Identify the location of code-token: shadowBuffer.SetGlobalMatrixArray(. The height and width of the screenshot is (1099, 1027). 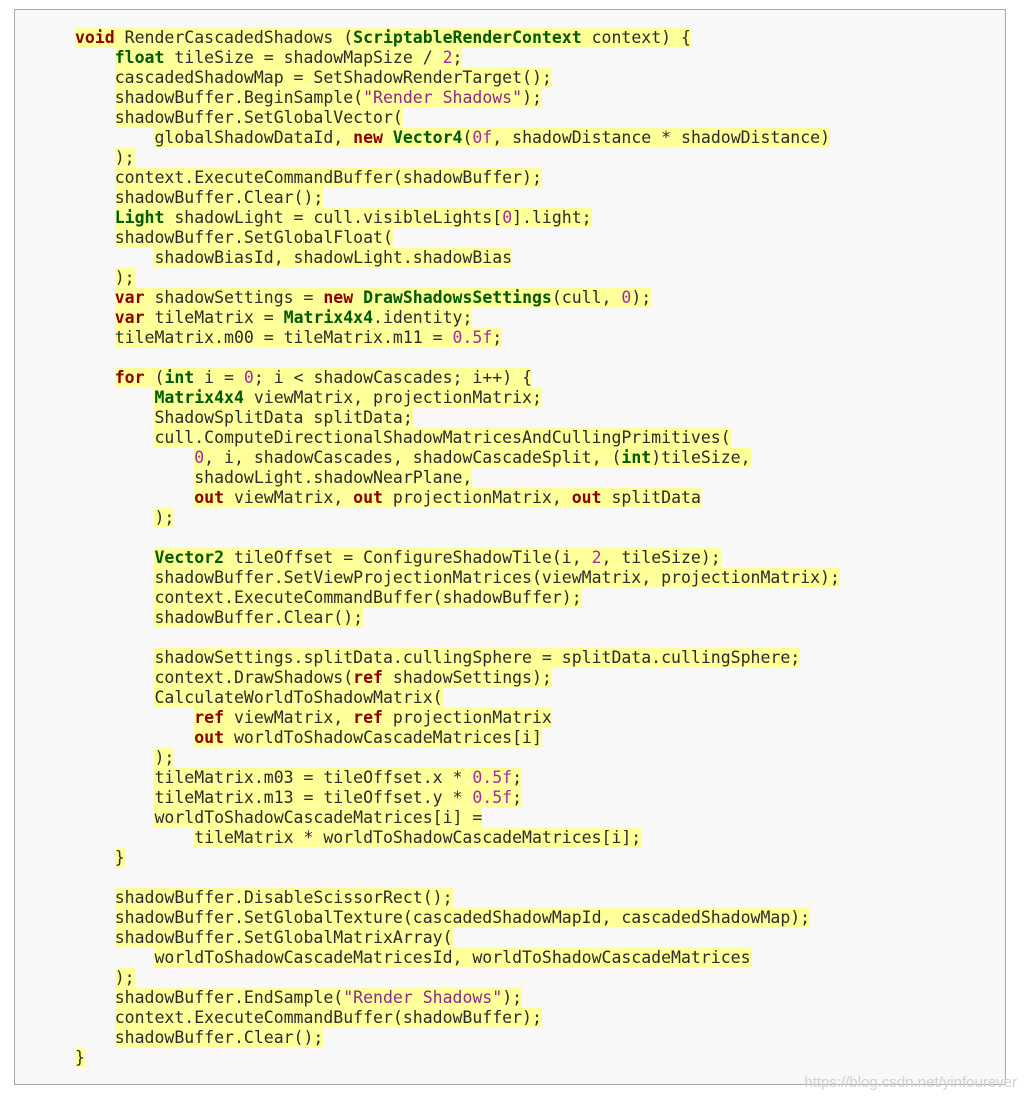
(283, 937).